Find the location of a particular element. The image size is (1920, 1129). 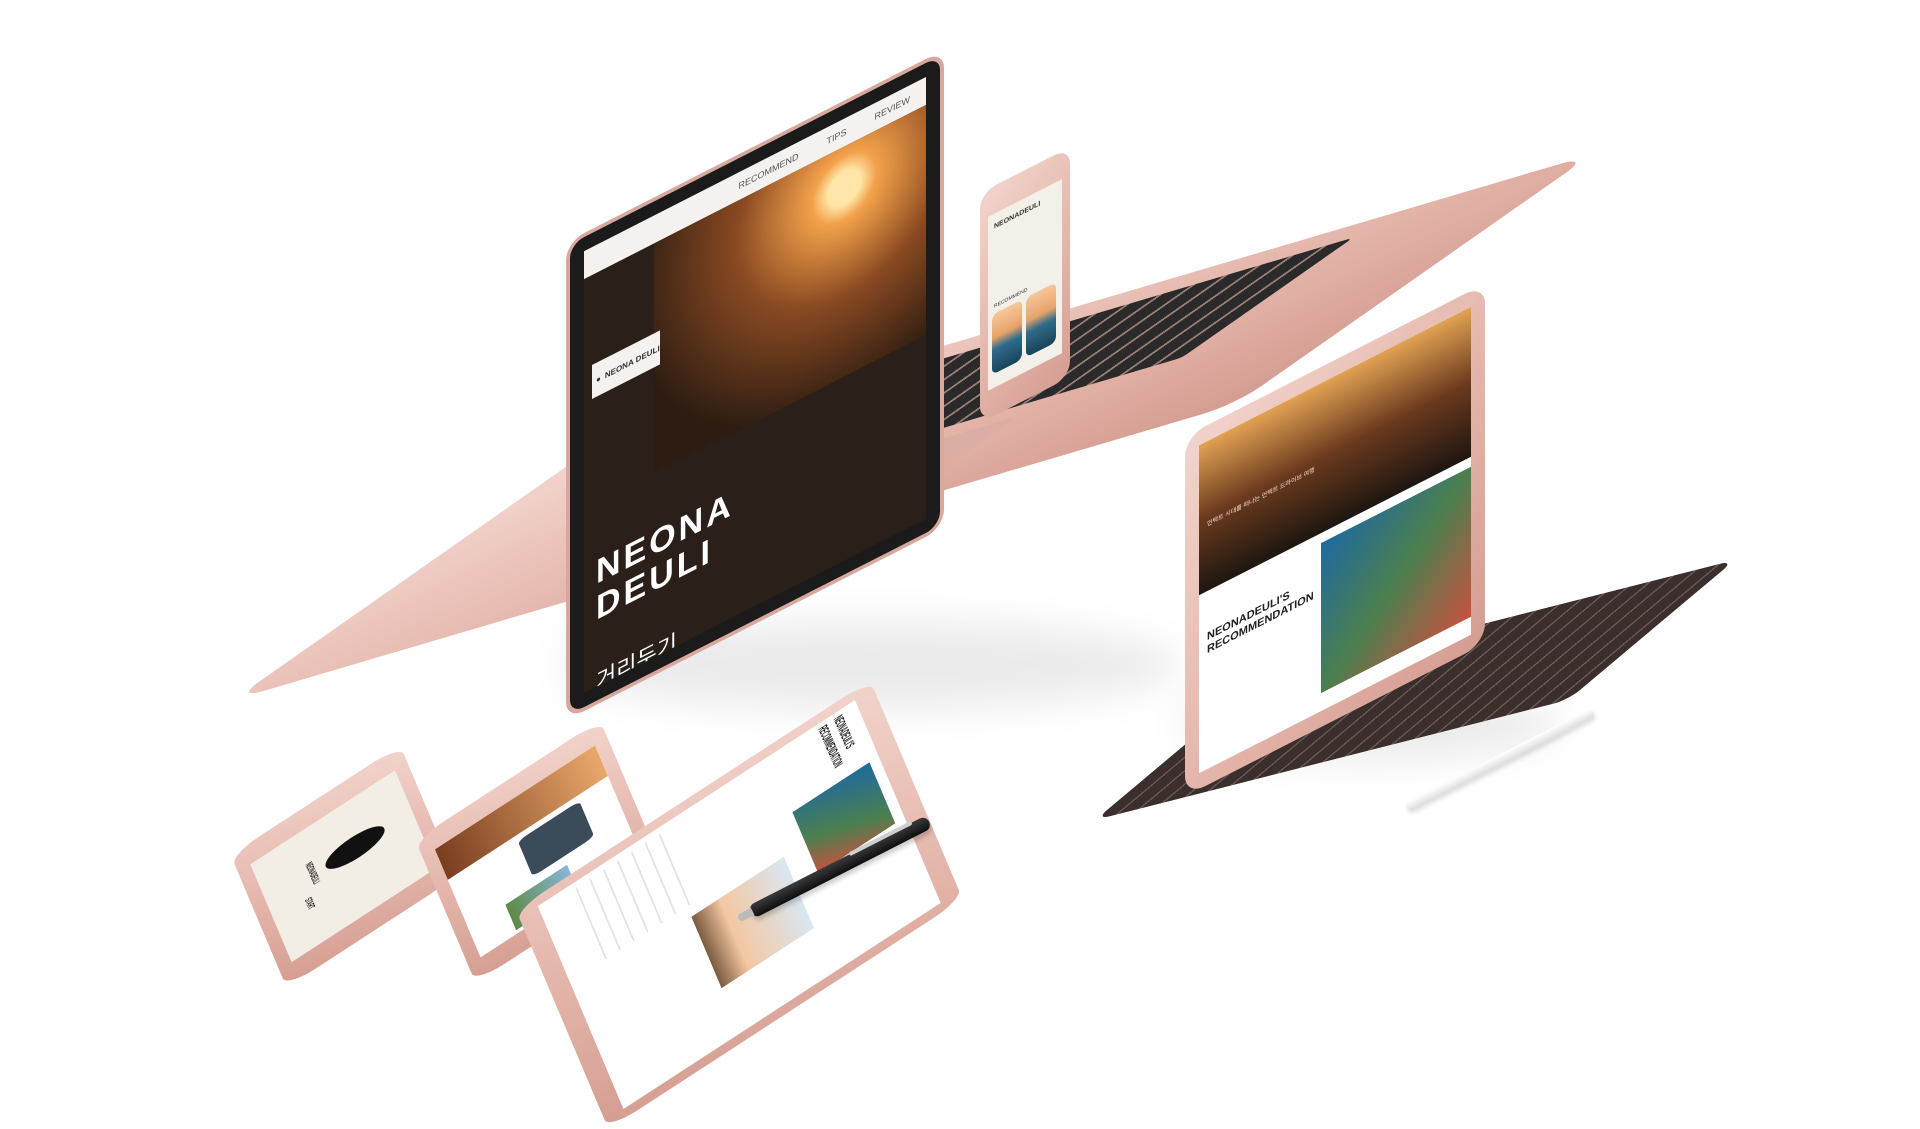

hero-title: NEONA DEULI is located at coordinates (665, 556).